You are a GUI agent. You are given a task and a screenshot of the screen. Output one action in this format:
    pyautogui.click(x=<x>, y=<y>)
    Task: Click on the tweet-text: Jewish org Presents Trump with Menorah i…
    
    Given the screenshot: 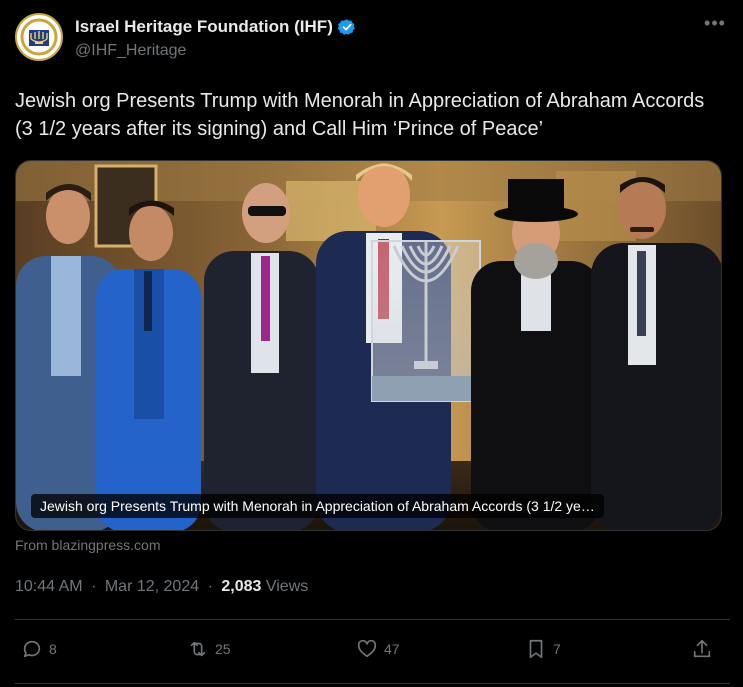 What is the action you would take?
    pyautogui.click(x=360, y=115)
    